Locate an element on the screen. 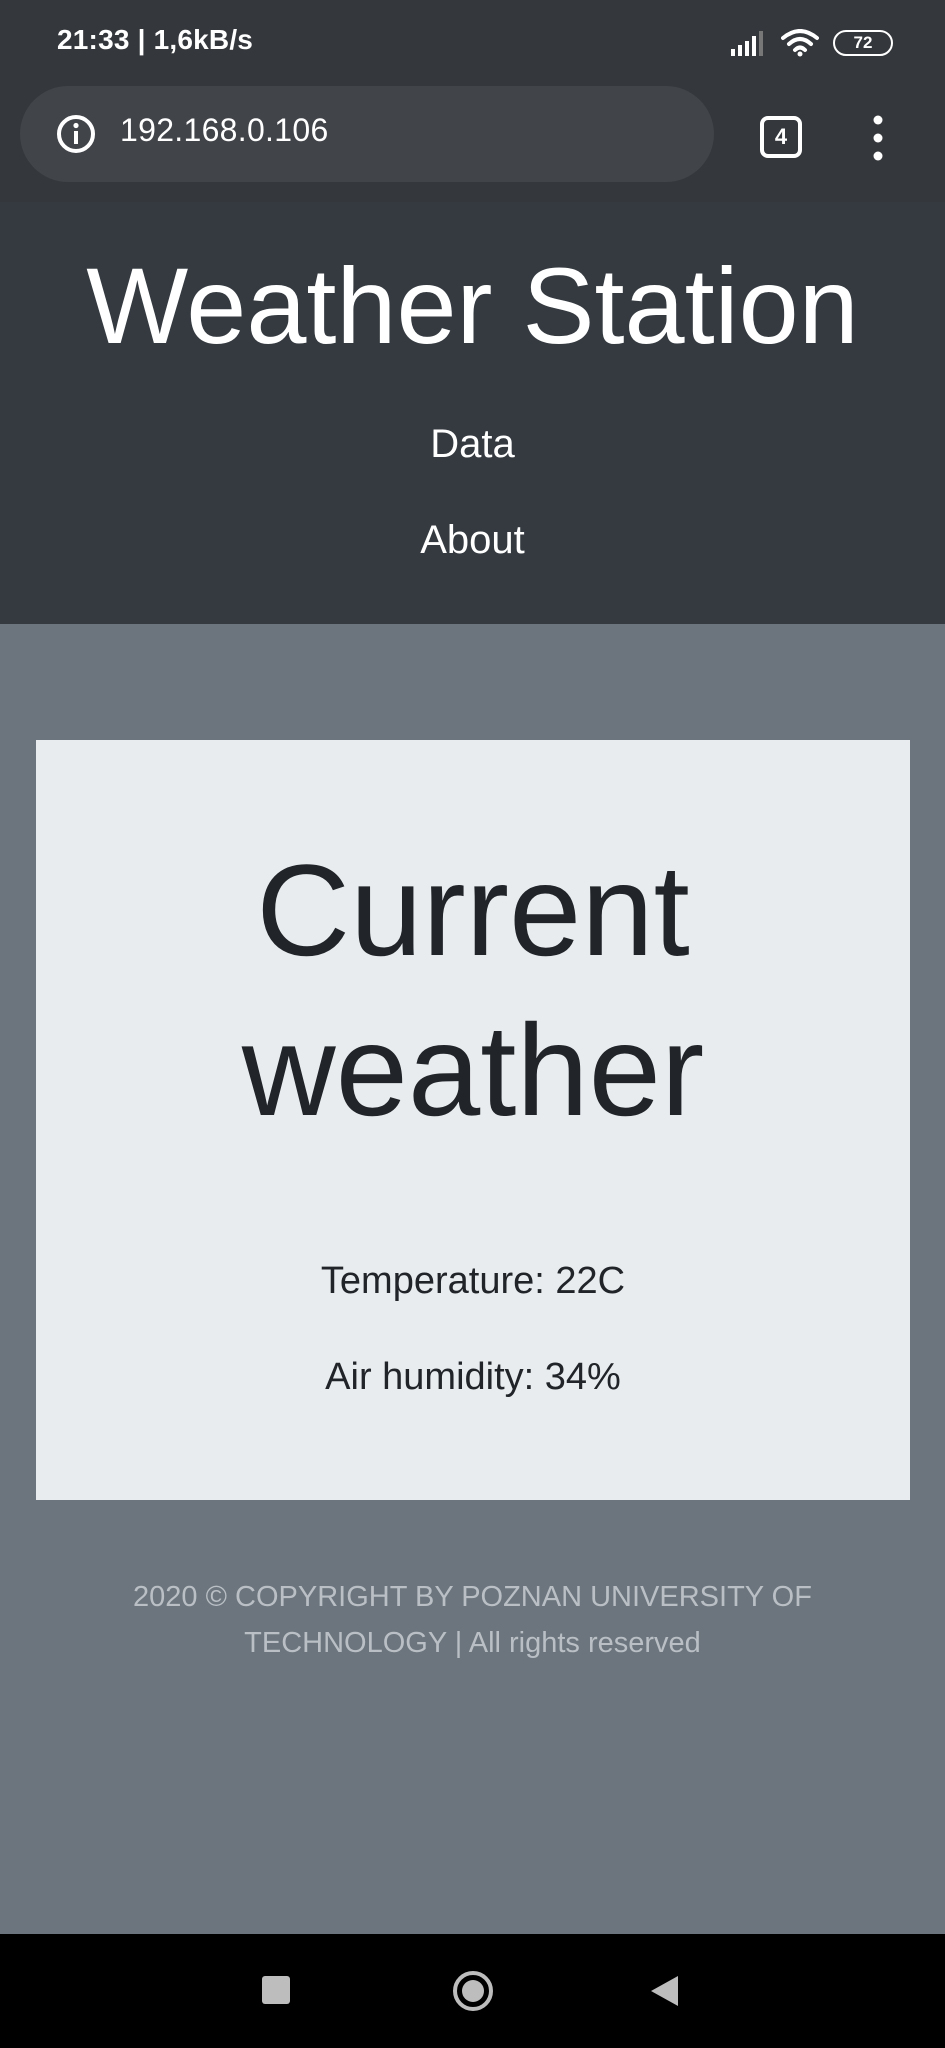 The width and height of the screenshot is (945, 2048). card-title: Current weather is located at coordinates (473, 990).